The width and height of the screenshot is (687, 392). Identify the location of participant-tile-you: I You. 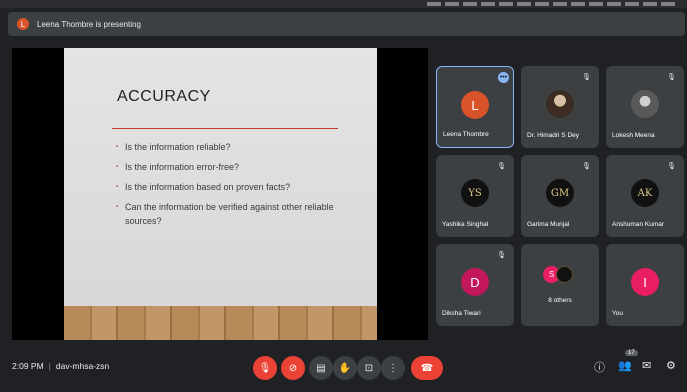
(645, 285).